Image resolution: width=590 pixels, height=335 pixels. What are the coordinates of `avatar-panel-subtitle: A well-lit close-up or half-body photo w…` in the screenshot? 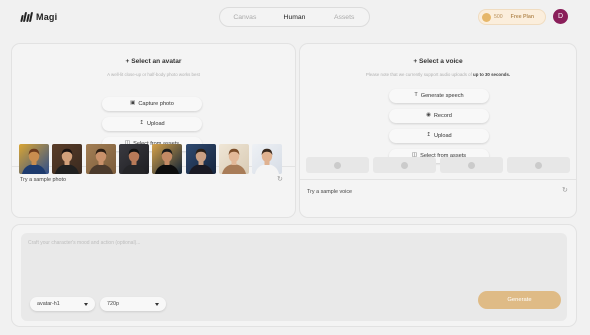 It's located at (153, 74).